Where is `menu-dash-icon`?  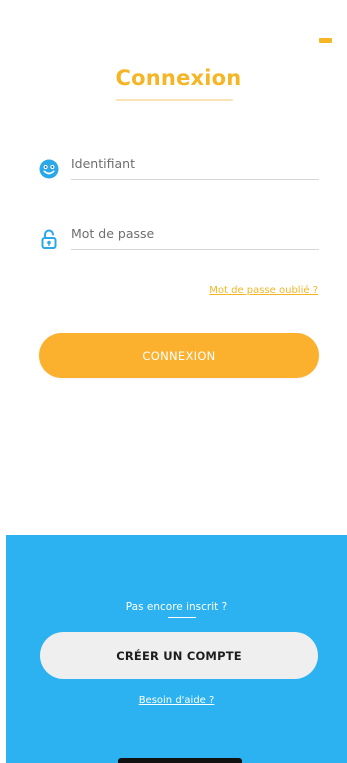 menu-dash-icon is located at coordinates (325, 40).